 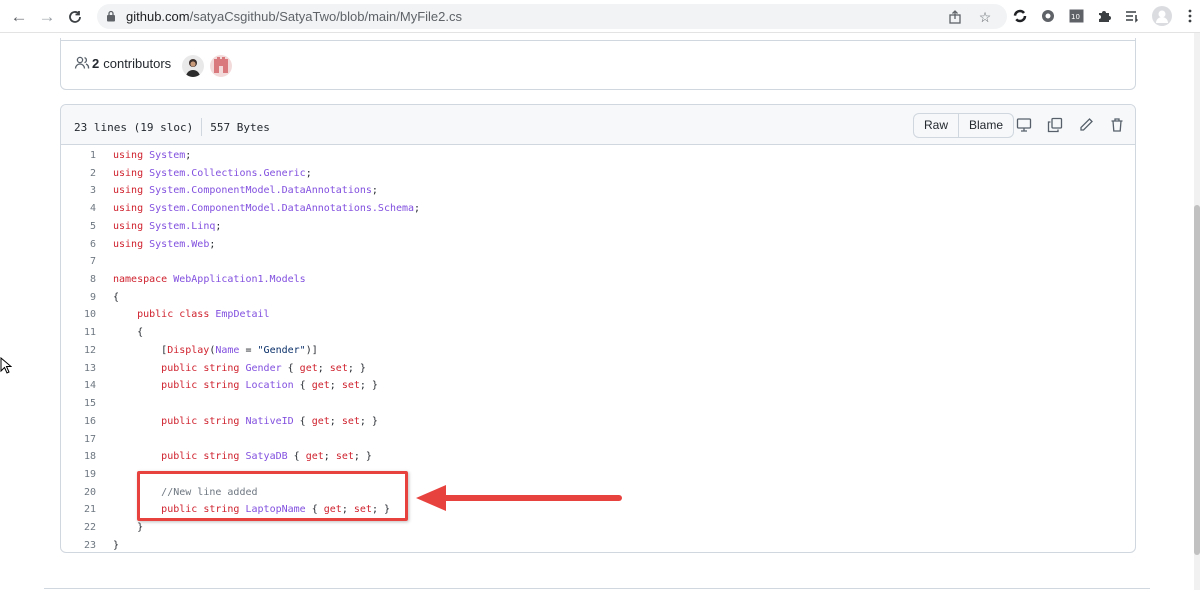 I want to click on line-number: 8, so click(x=78, y=280).